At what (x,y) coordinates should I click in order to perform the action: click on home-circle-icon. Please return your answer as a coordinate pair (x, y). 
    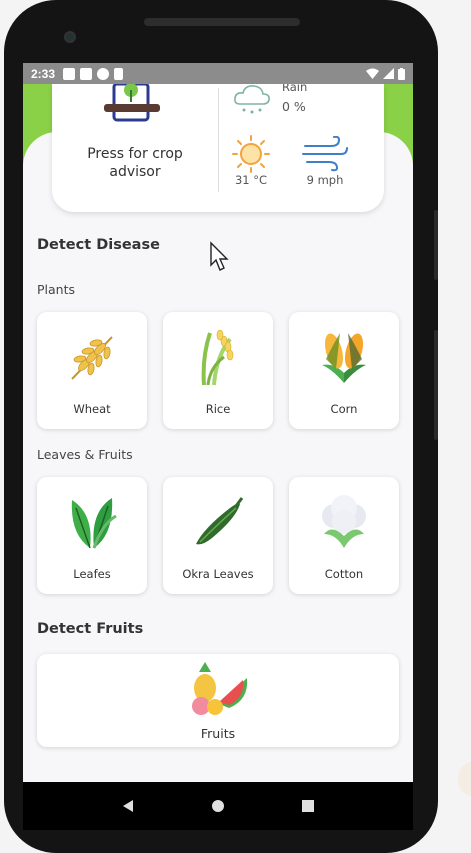
    Looking at the image, I should click on (218, 806).